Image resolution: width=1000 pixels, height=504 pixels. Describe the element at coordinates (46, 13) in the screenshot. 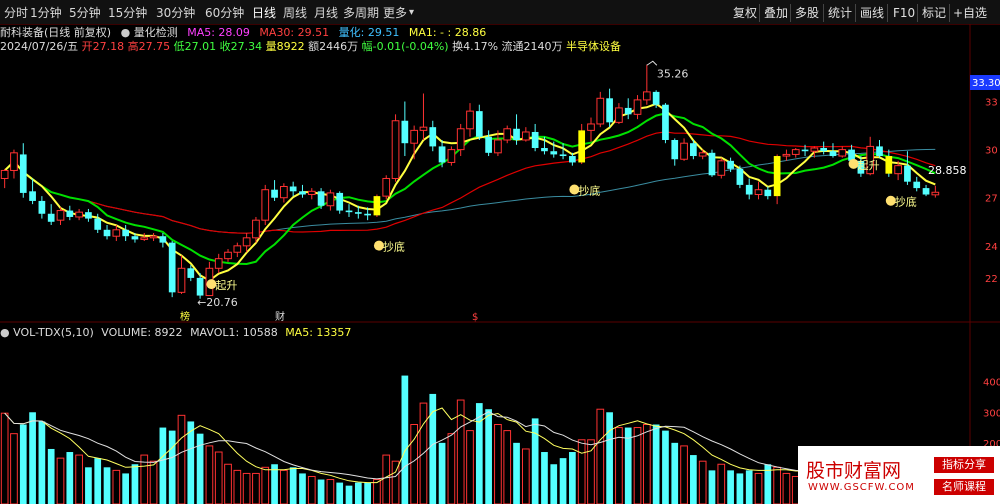

I see `tab-1min: 1分钟` at that location.